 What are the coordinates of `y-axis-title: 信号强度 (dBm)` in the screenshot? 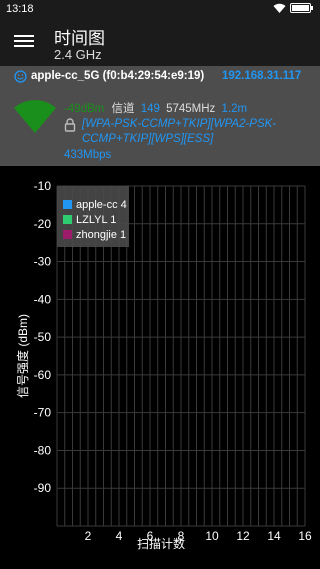 It's located at (22, 356).